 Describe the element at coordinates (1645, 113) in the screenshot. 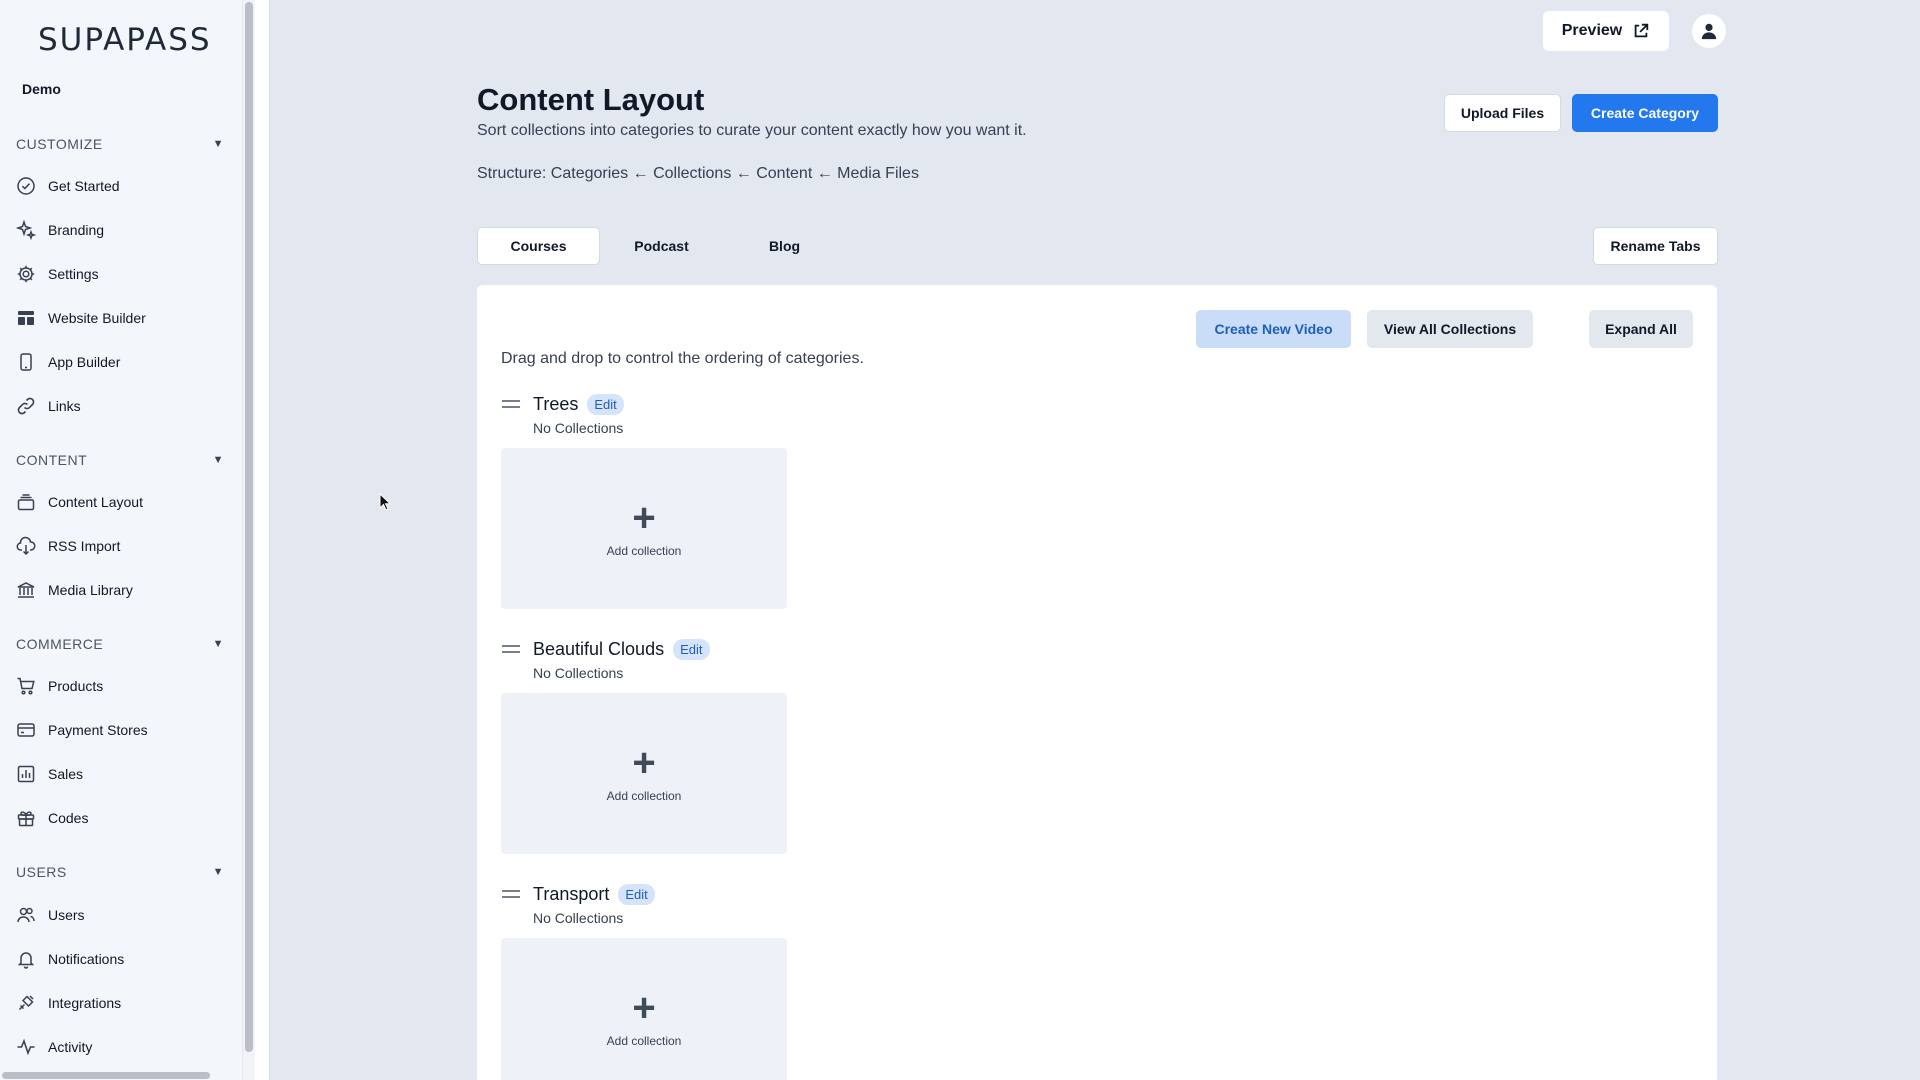

I see `create-category-button: Create Category` at that location.